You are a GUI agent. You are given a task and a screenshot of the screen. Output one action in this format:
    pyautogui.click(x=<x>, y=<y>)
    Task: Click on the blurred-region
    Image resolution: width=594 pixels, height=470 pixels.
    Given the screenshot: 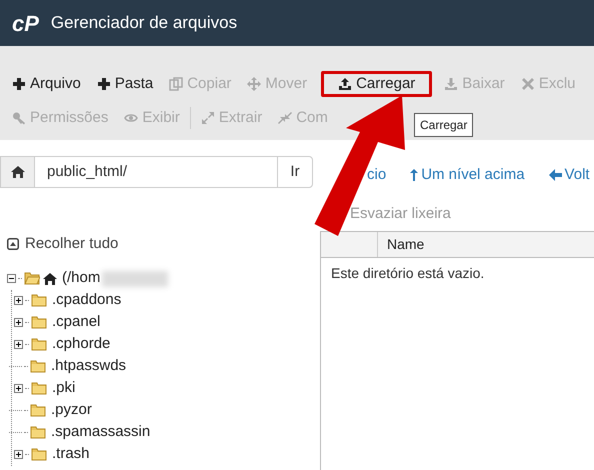 What is the action you would take?
    pyautogui.click(x=135, y=278)
    